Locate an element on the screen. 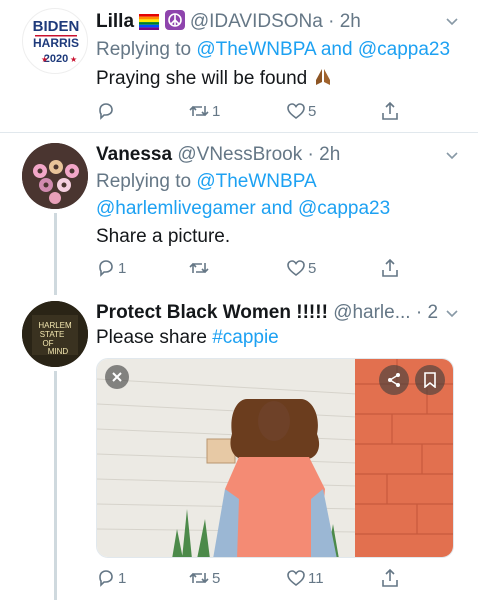  close-icon is located at coordinates (117, 377).